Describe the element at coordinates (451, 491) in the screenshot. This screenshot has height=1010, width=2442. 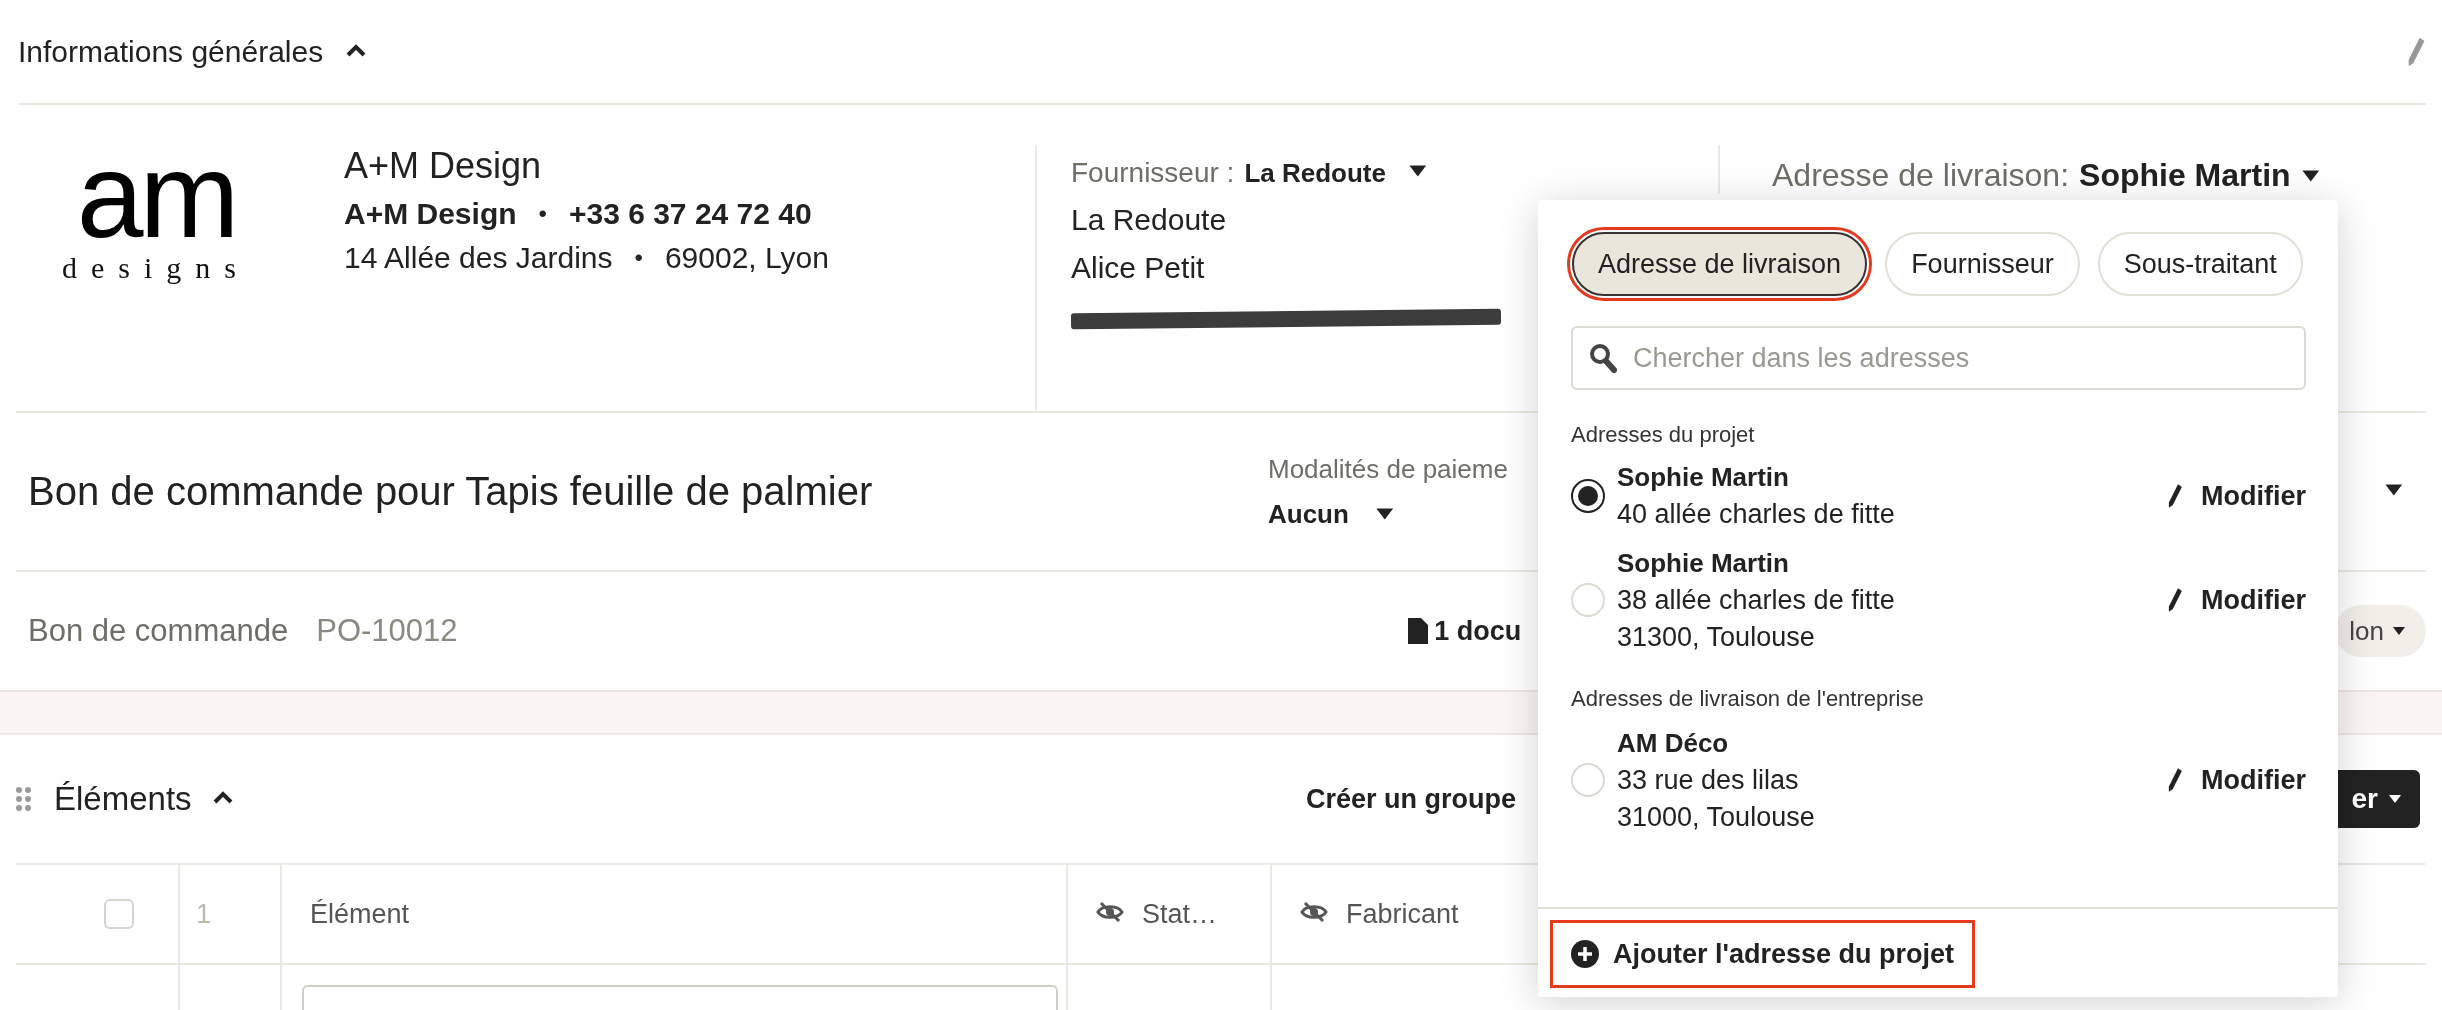
I see `order-title: Bon de commande pour Tapis feuille de palmier` at that location.